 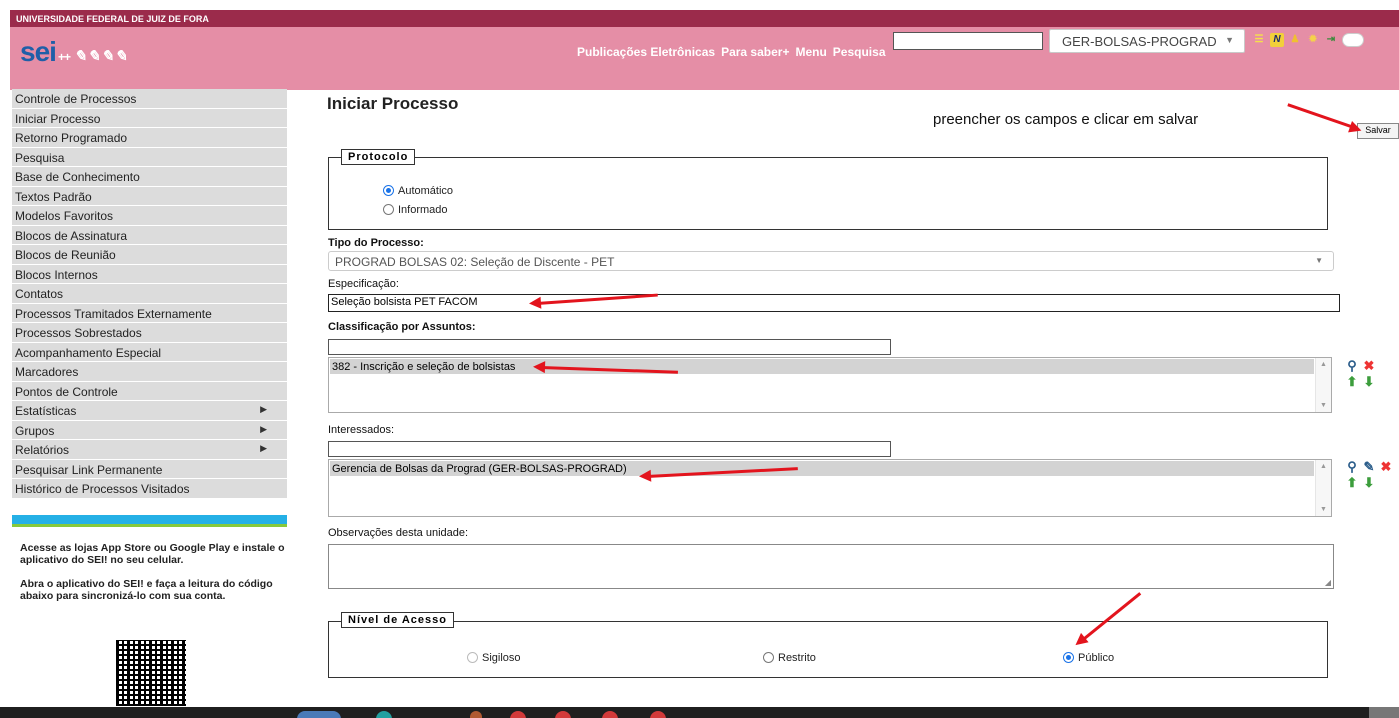 What do you see at coordinates (149, 274) in the screenshot?
I see `sidebar-item: Blocos Internos` at bounding box center [149, 274].